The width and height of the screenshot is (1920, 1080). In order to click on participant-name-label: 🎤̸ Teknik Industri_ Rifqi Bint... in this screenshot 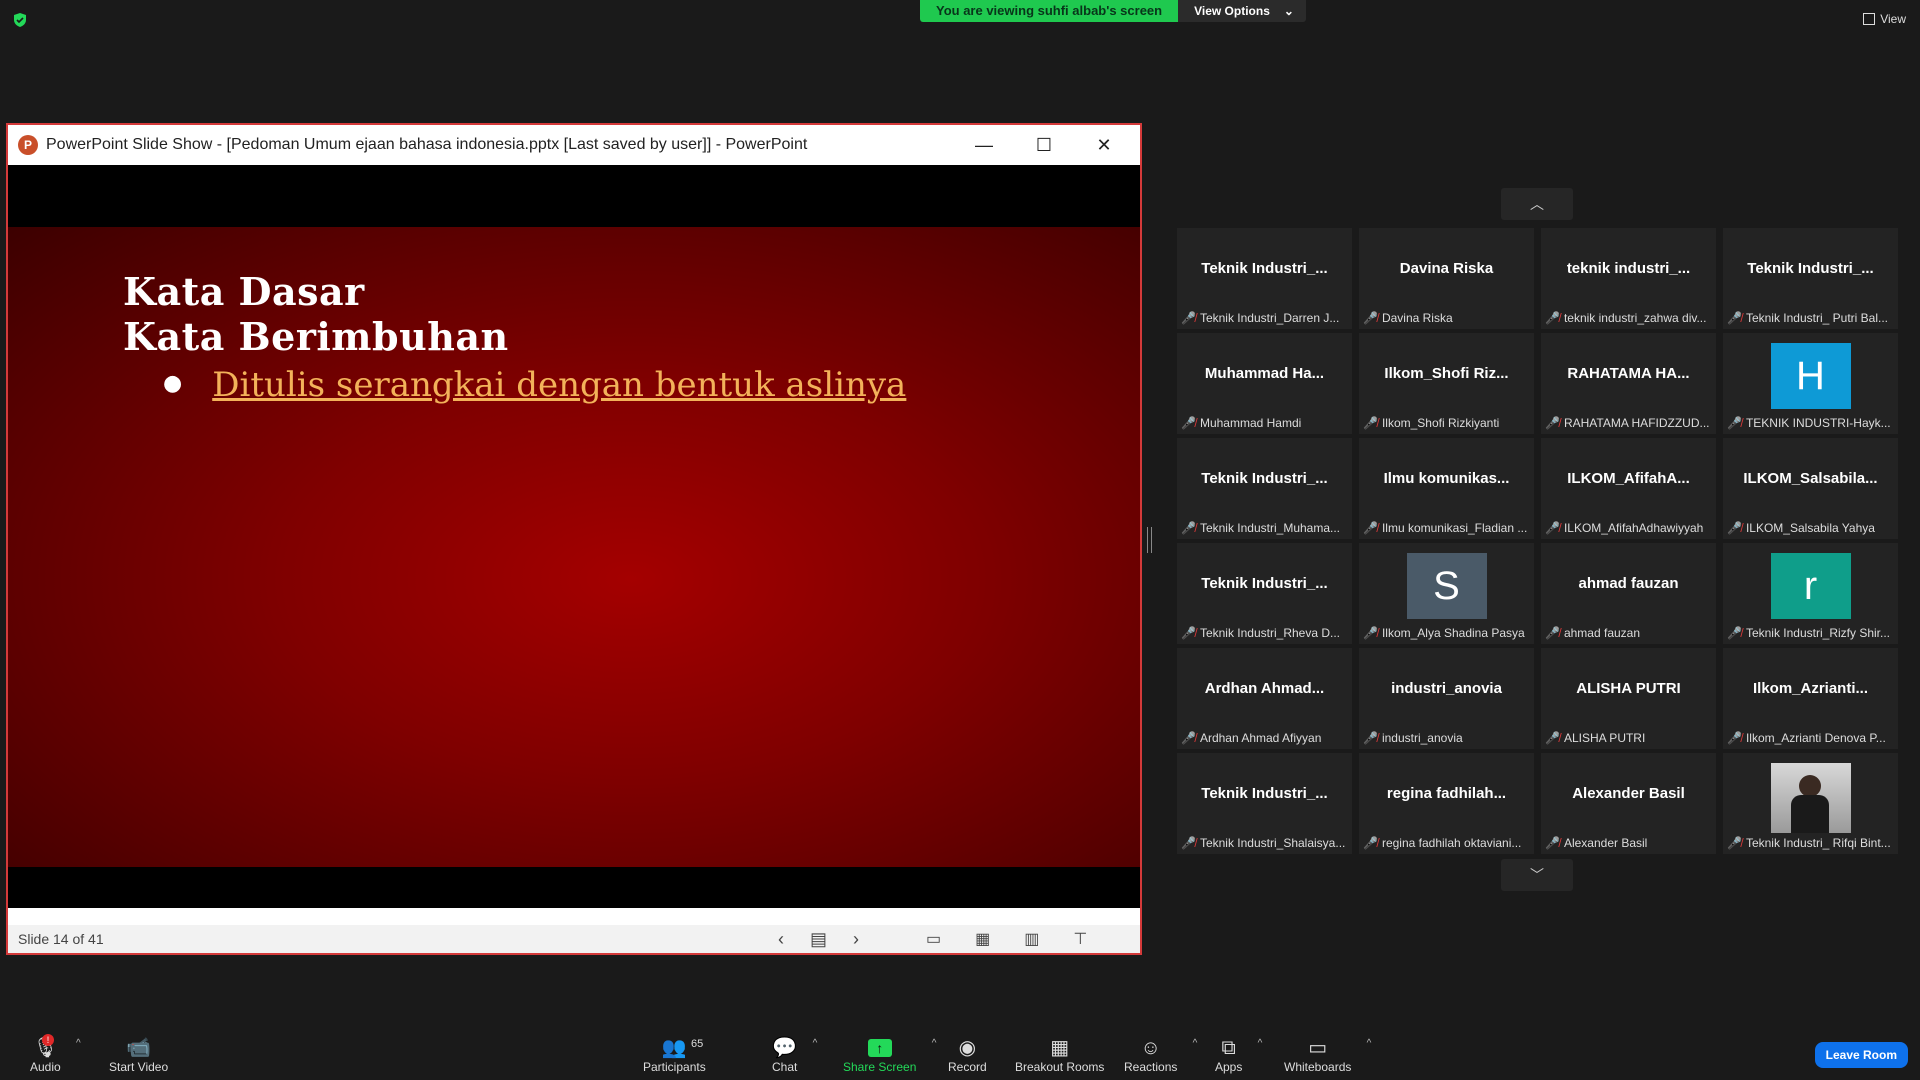, I will do `click(1809, 843)`.